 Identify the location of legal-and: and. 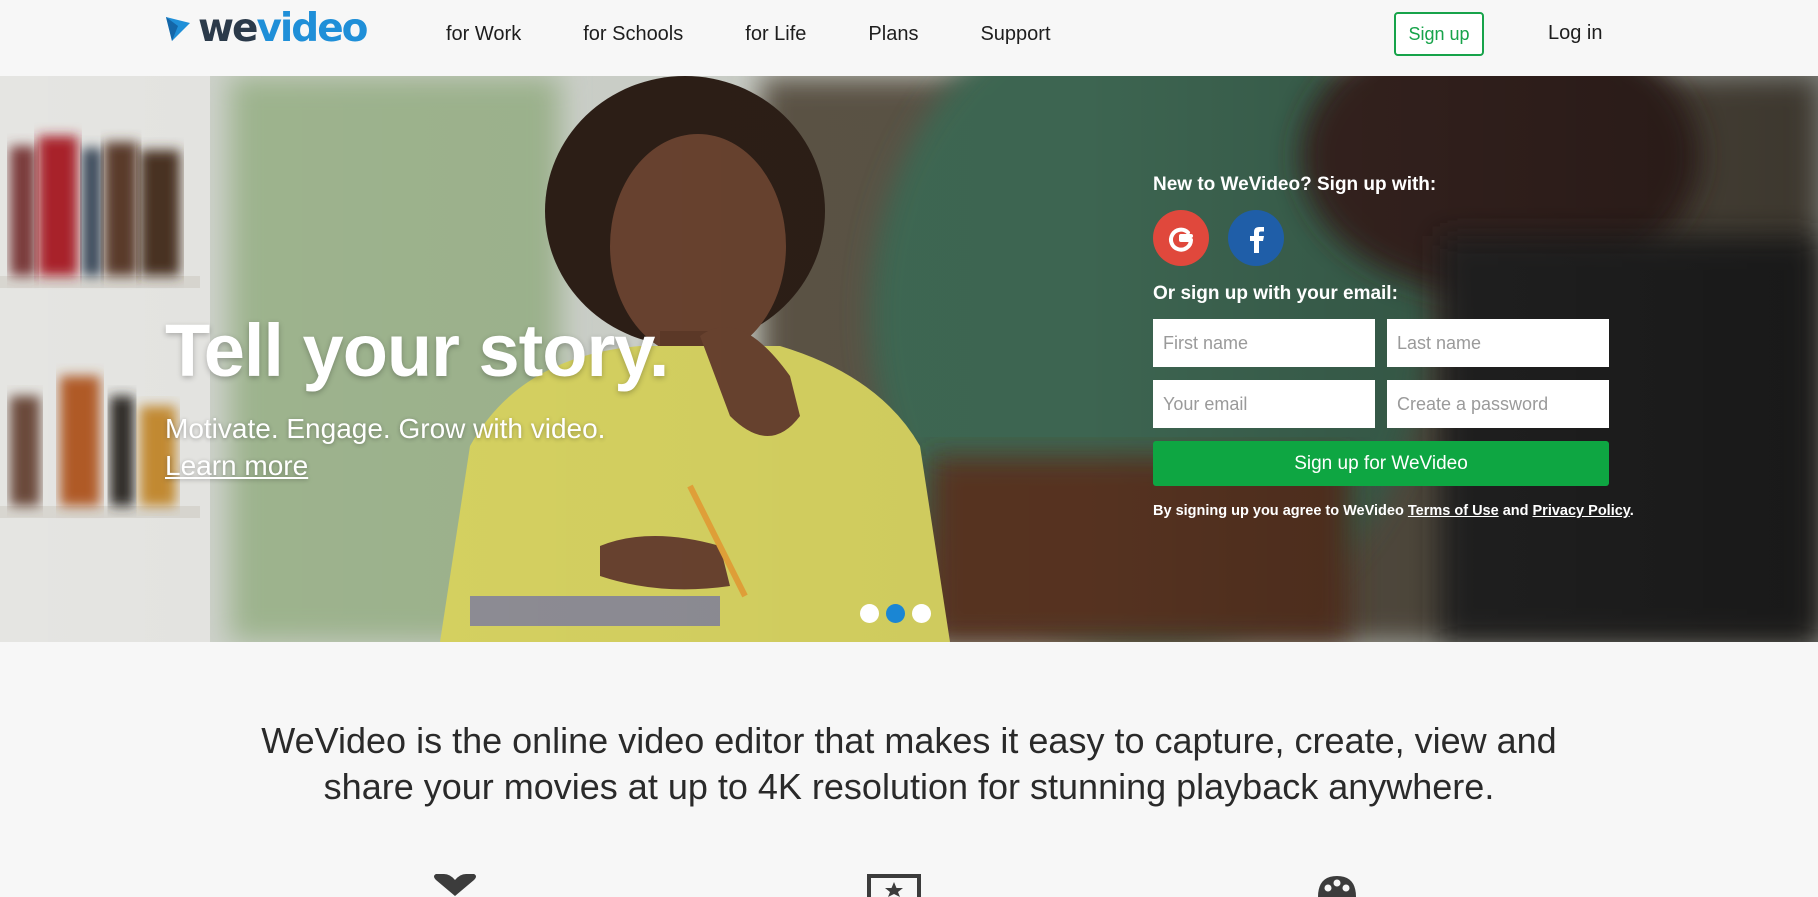
(1515, 511).